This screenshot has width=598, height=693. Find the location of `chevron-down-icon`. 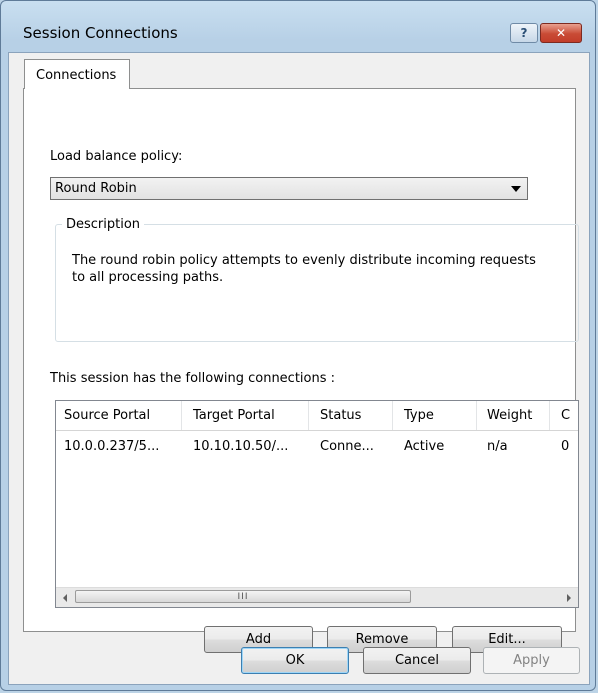

chevron-down-icon is located at coordinates (516, 189).